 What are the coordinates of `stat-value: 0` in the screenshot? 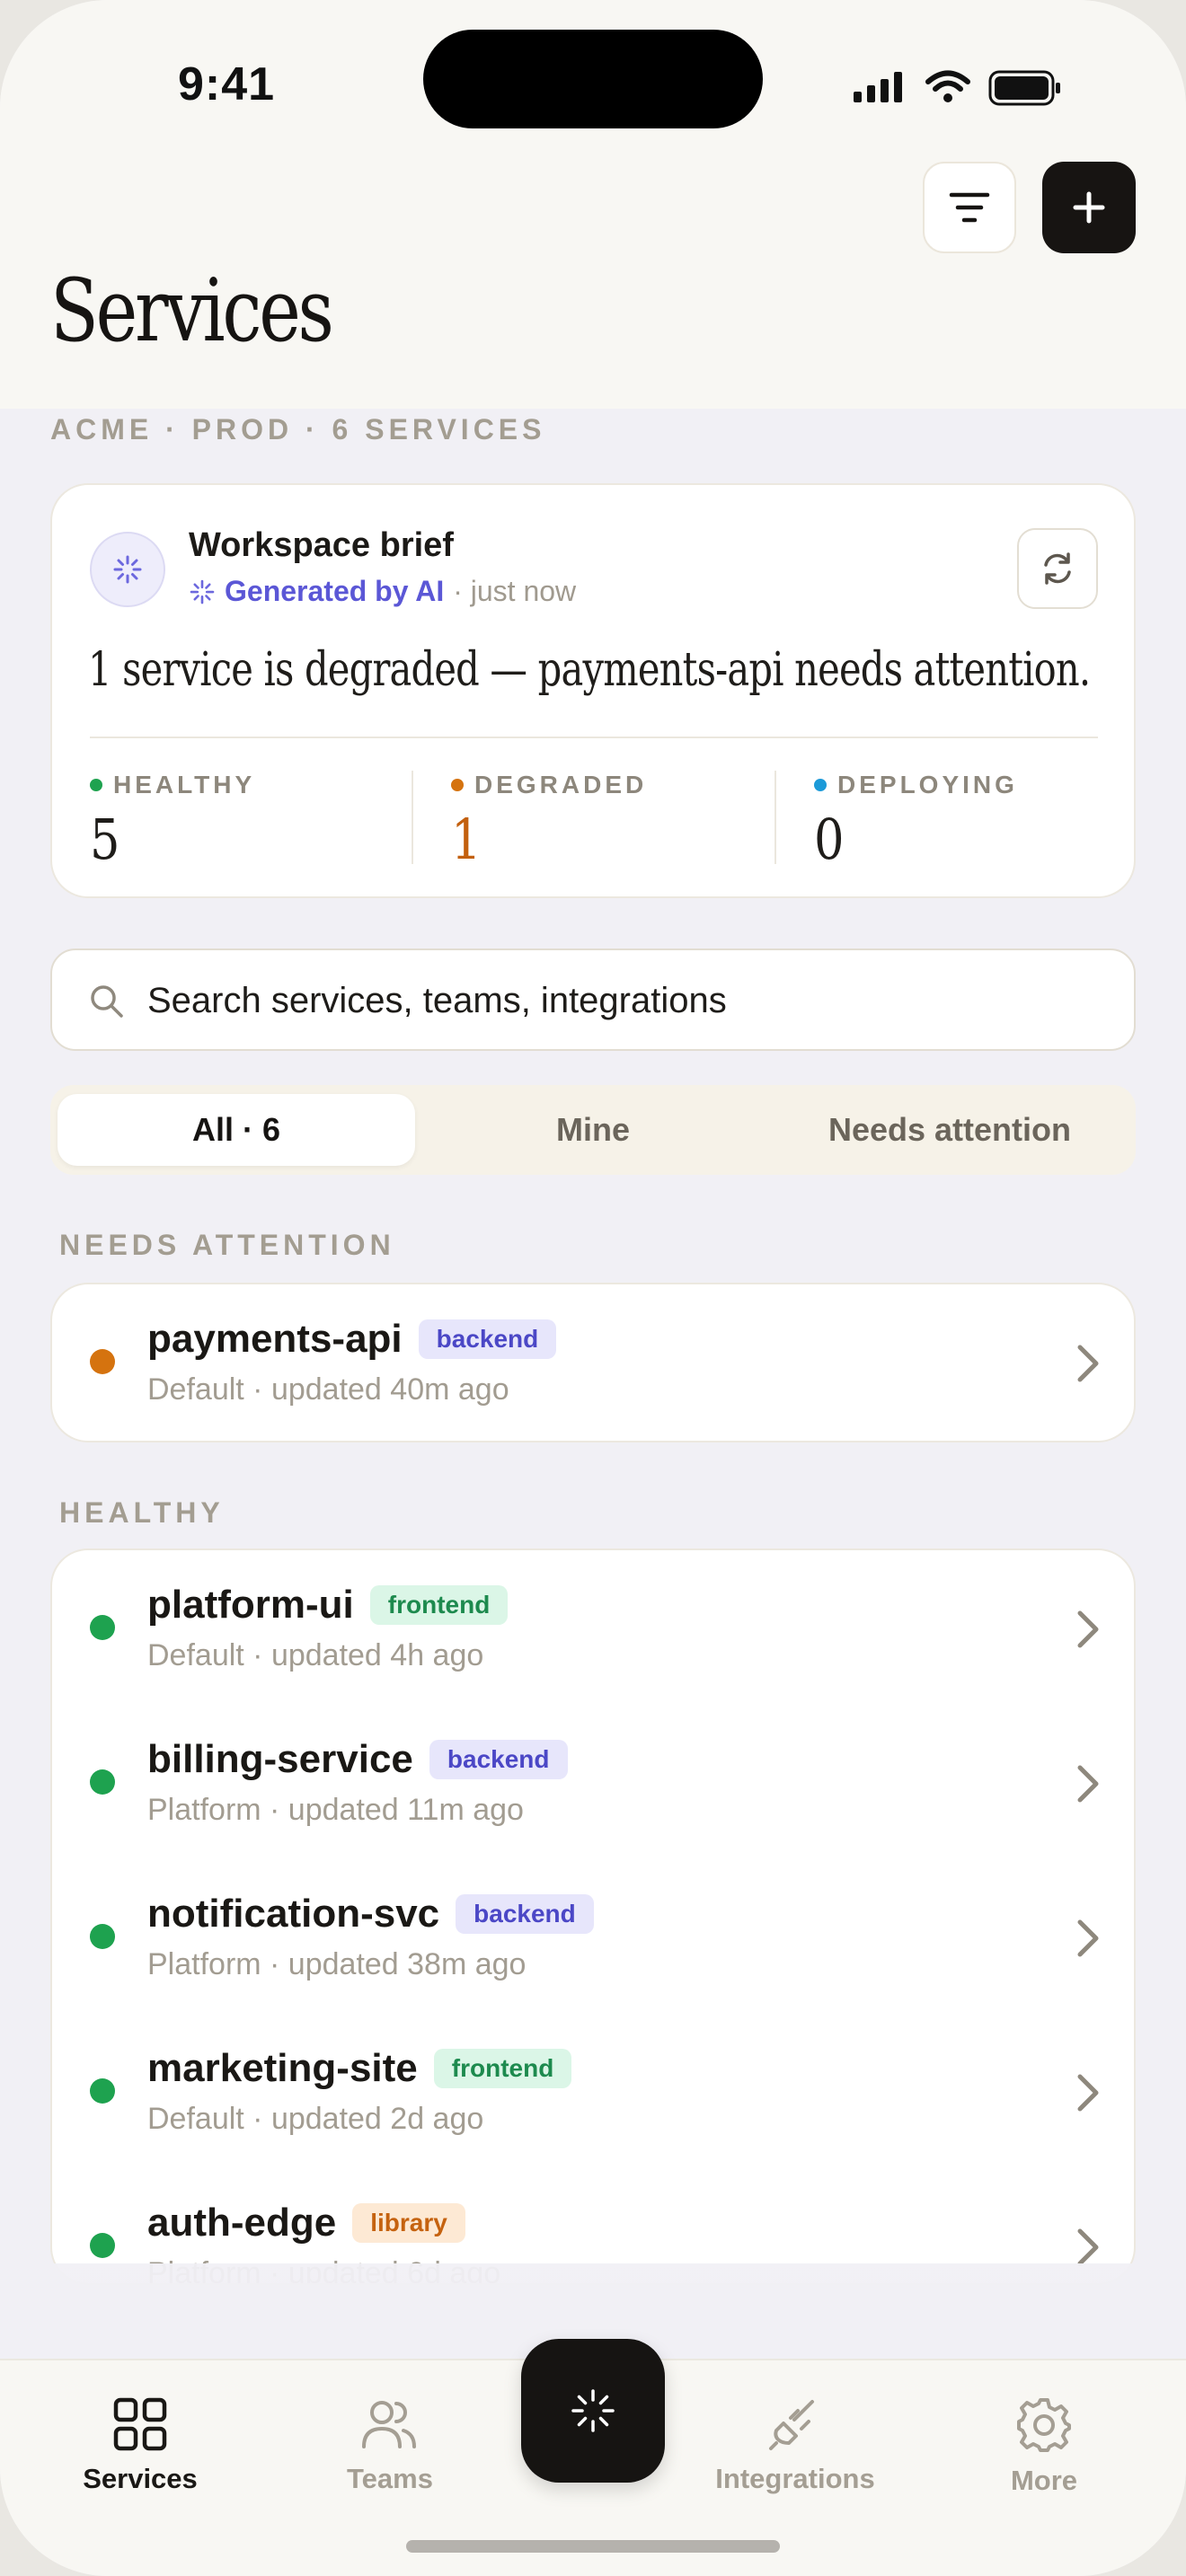 It's located at (829, 839).